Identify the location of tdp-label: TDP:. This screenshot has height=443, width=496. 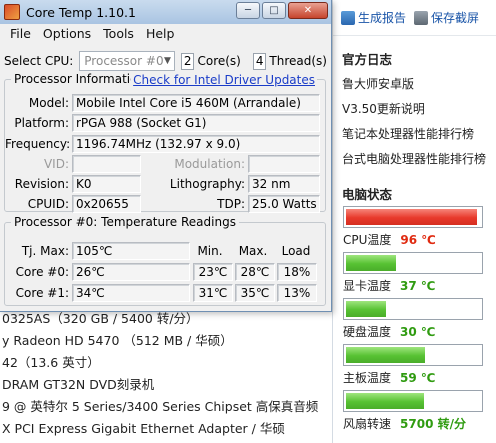
(231, 204).